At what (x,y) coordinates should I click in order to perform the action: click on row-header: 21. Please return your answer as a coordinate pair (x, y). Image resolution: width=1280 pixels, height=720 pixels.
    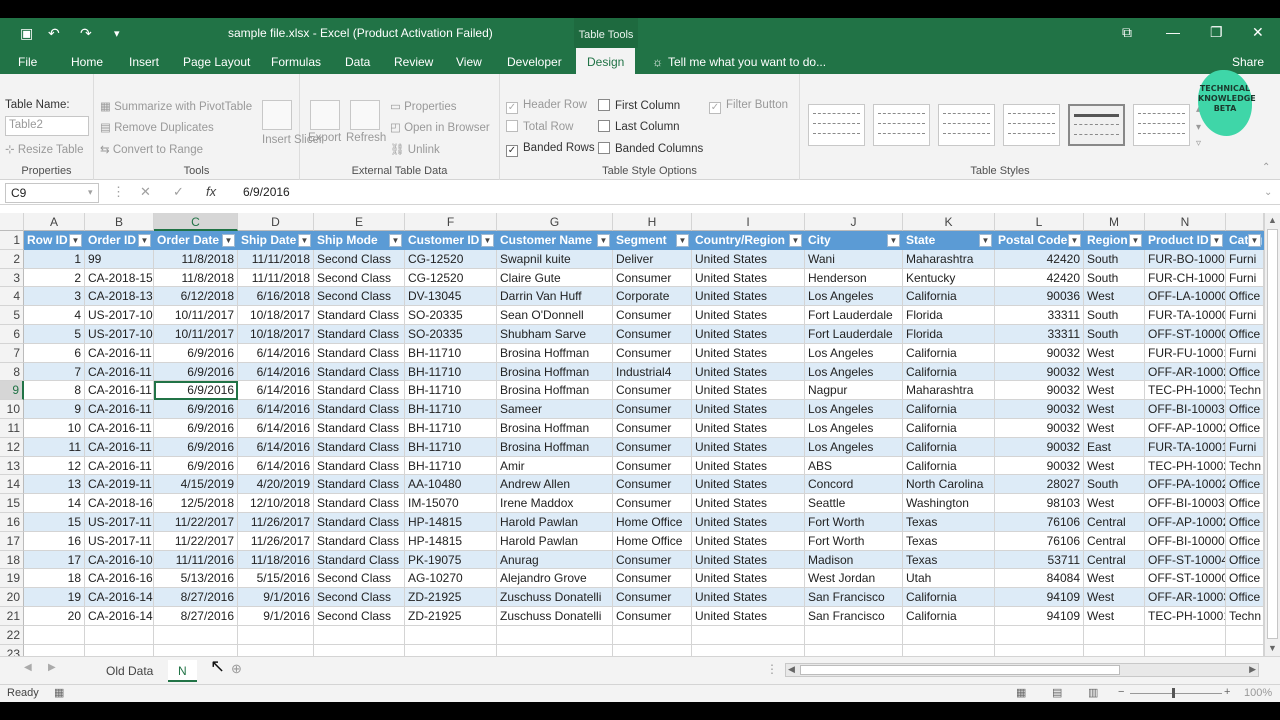
    Looking at the image, I should click on (12, 616).